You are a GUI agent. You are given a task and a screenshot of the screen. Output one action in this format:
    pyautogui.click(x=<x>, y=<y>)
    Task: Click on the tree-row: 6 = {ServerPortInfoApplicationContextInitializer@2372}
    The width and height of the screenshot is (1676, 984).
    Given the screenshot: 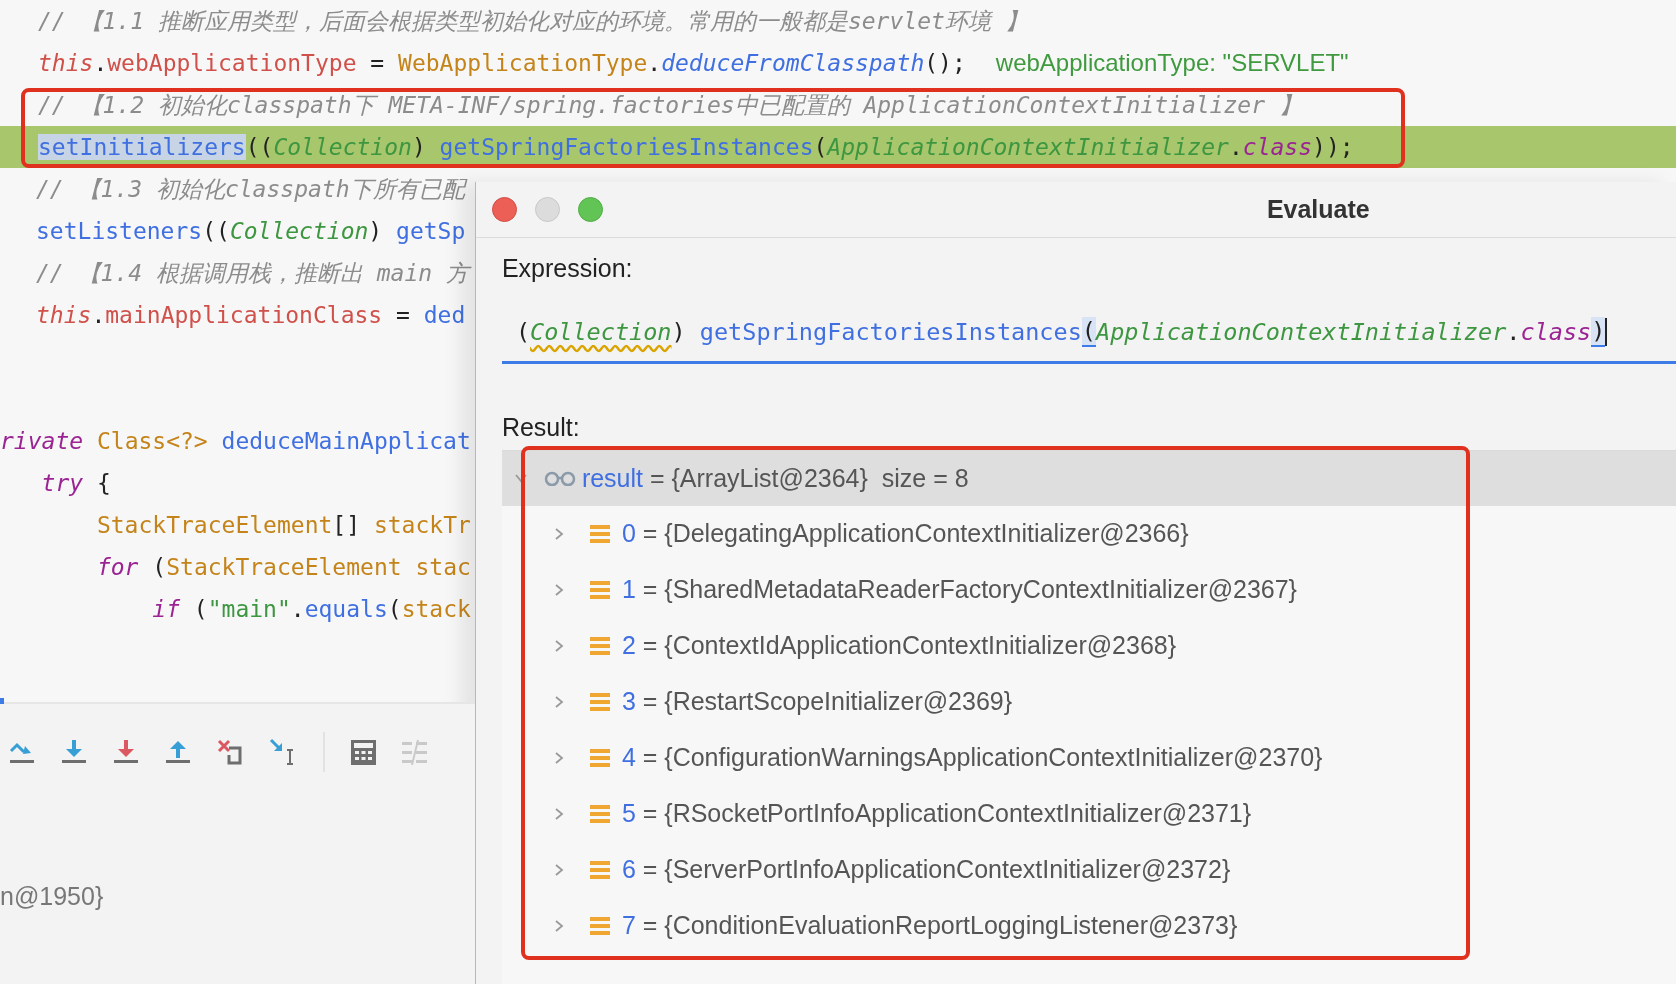 What is the action you would take?
    pyautogui.click(x=1088, y=869)
    